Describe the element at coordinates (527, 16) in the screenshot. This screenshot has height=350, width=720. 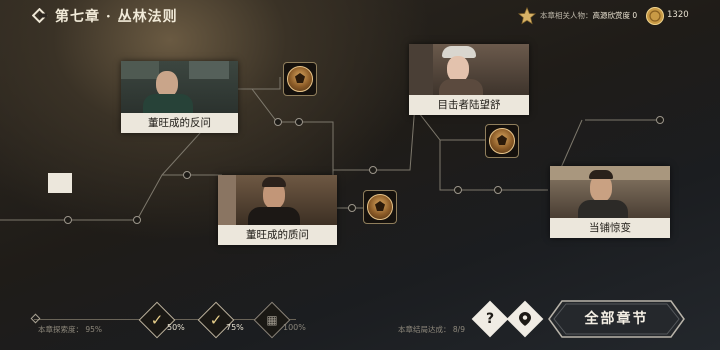
I see `star-icon` at that location.